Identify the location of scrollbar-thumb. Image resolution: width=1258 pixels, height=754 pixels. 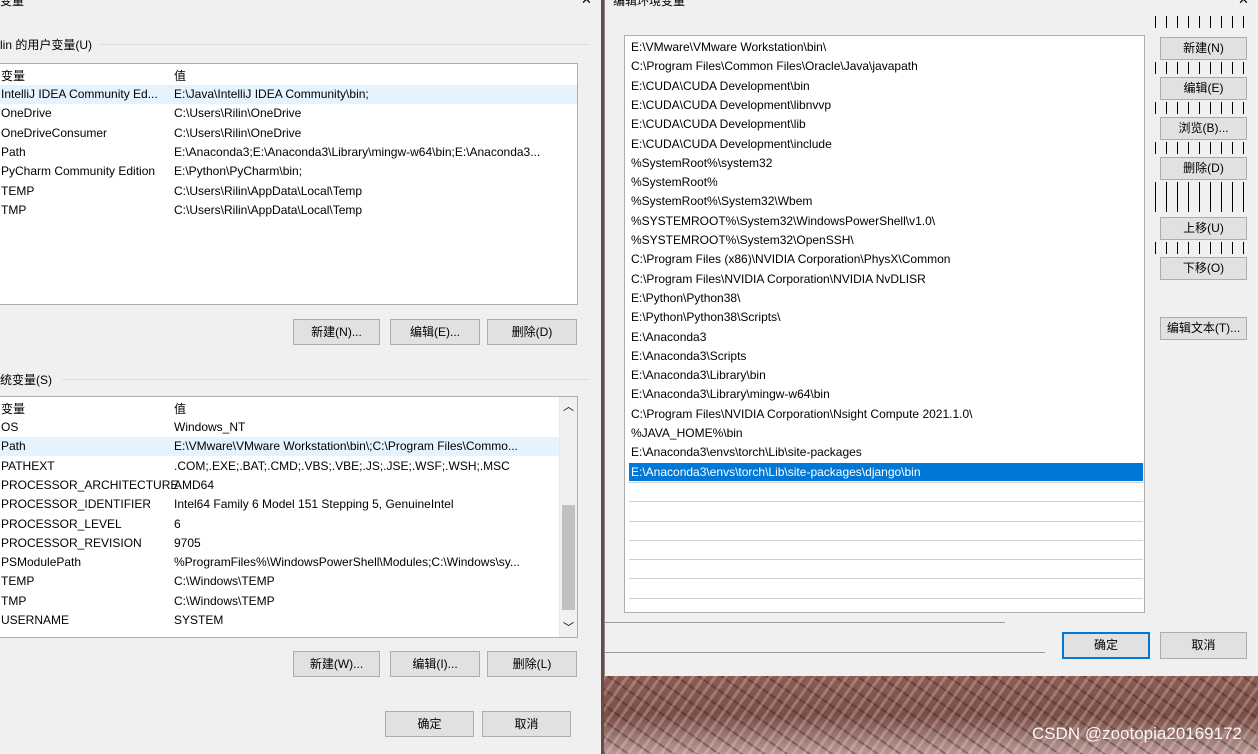
(568, 557).